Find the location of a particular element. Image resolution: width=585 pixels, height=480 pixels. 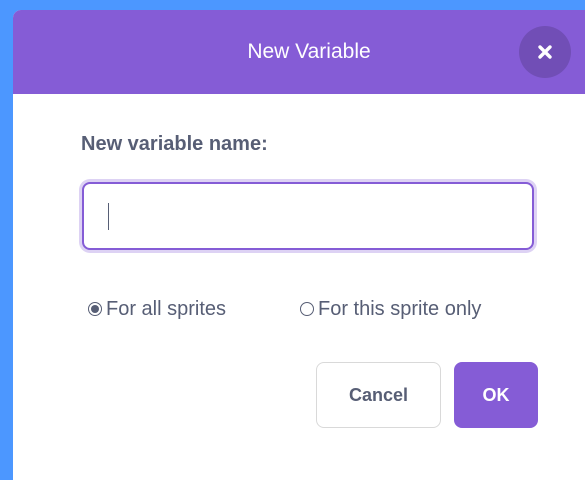

radio-label-this-sprite-only: For this sprite only is located at coordinates (400, 308).